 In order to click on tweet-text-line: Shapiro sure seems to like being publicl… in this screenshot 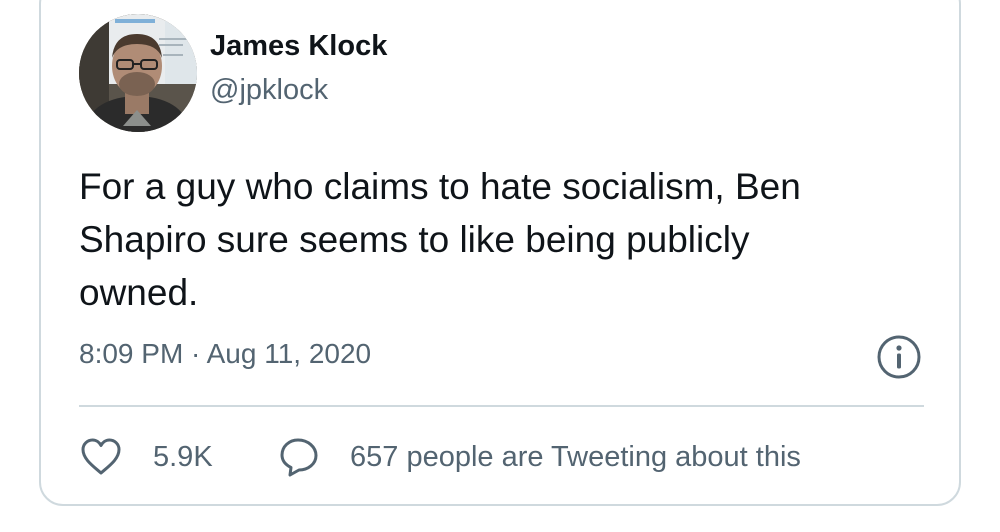, I will do `click(414, 239)`.